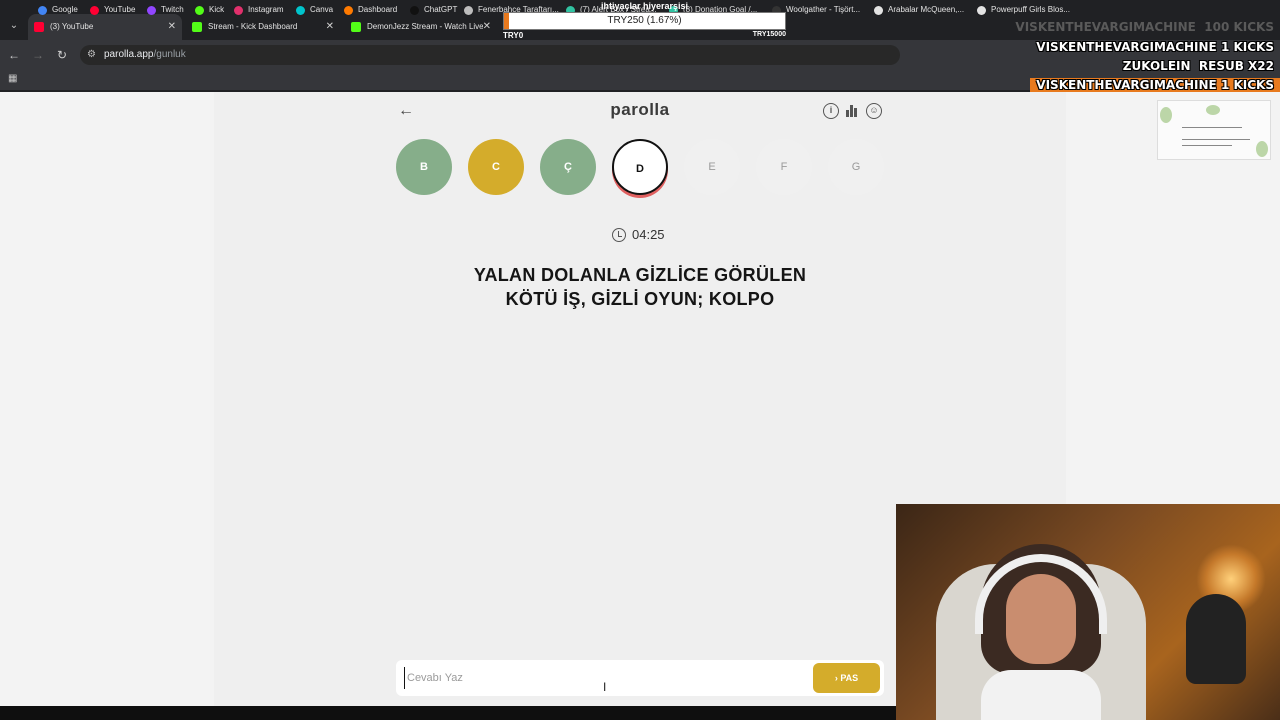 The image size is (1280, 720). Describe the element at coordinates (856, 167) in the screenshot. I see `letter-circle-empty: G` at that location.